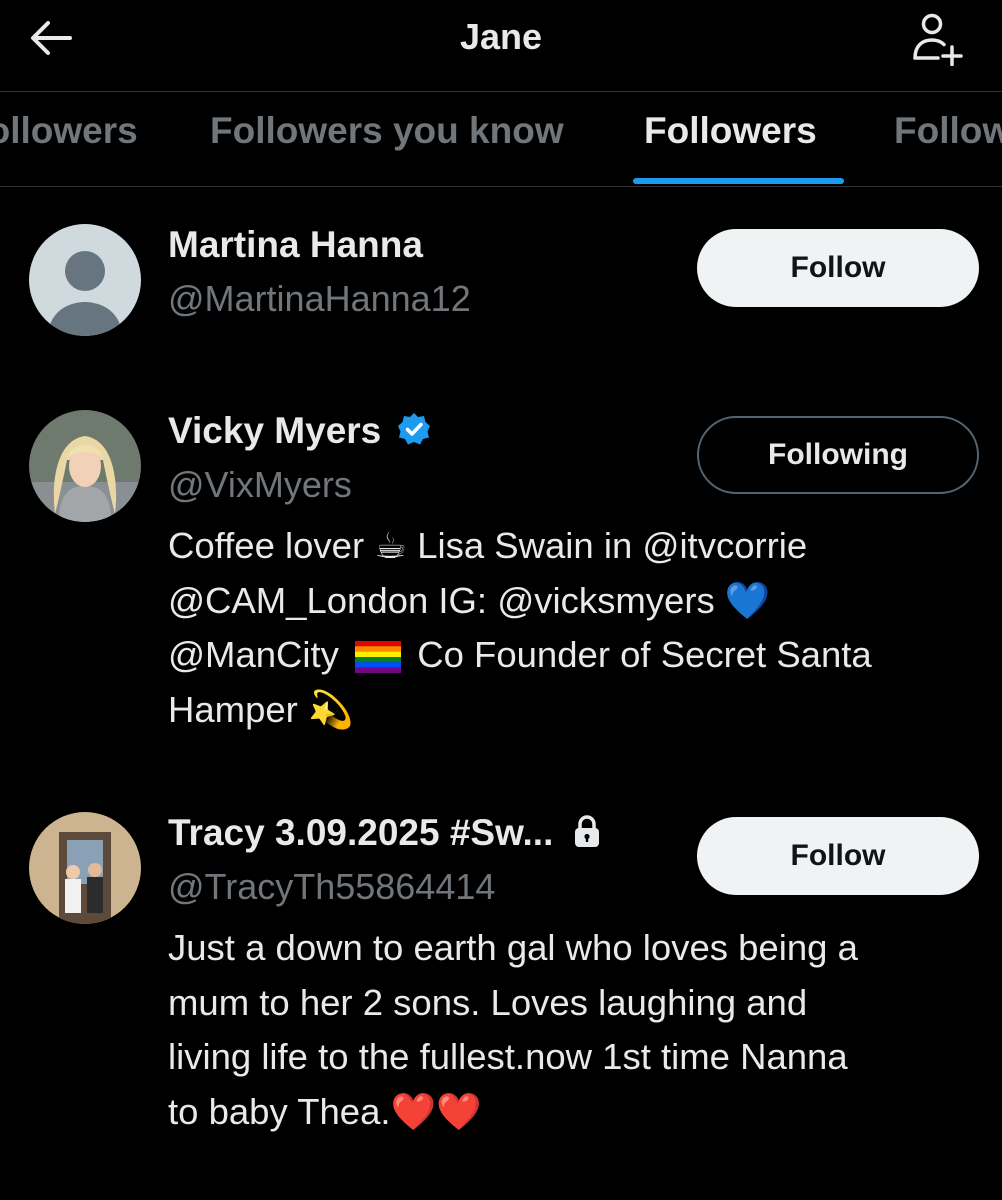 The width and height of the screenshot is (1002, 1200). Describe the element at coordinates (501, 36) in the screenshot. I see `page-title: Jane` at that location.